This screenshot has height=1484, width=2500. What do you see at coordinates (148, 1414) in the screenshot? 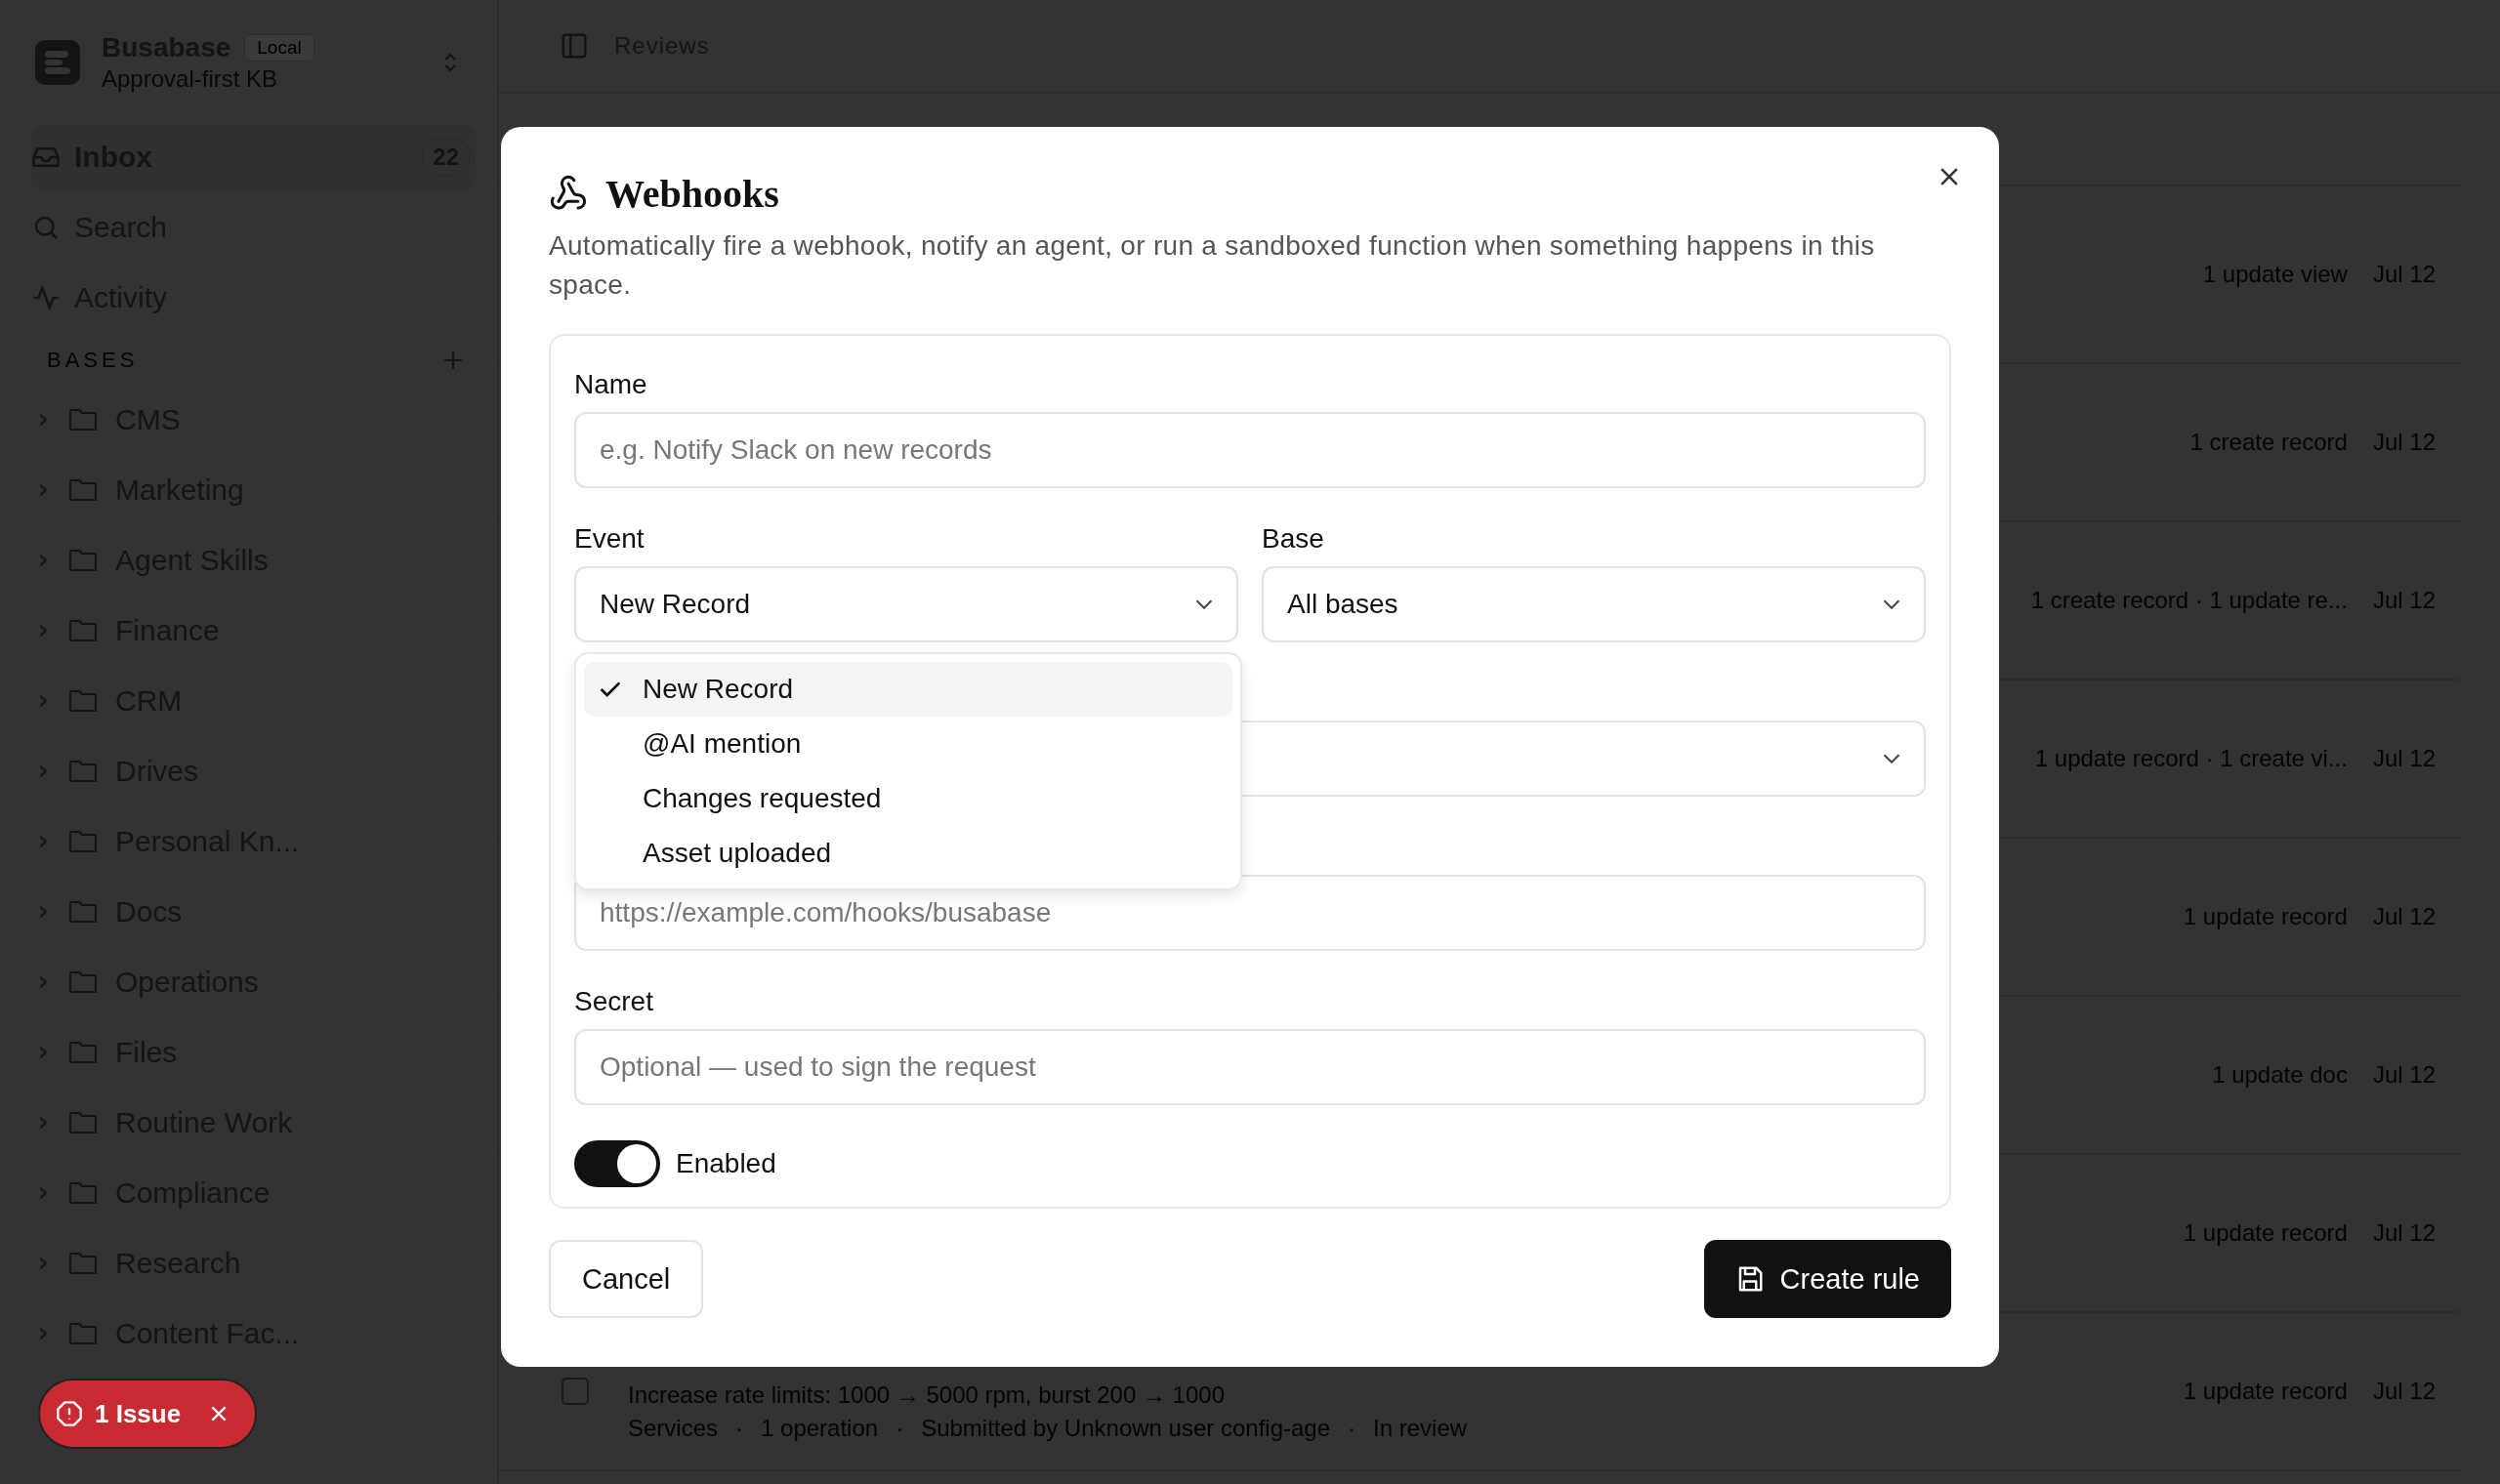
I see `issue-toast: 1 Issue` at bounding box center [148, 1414].